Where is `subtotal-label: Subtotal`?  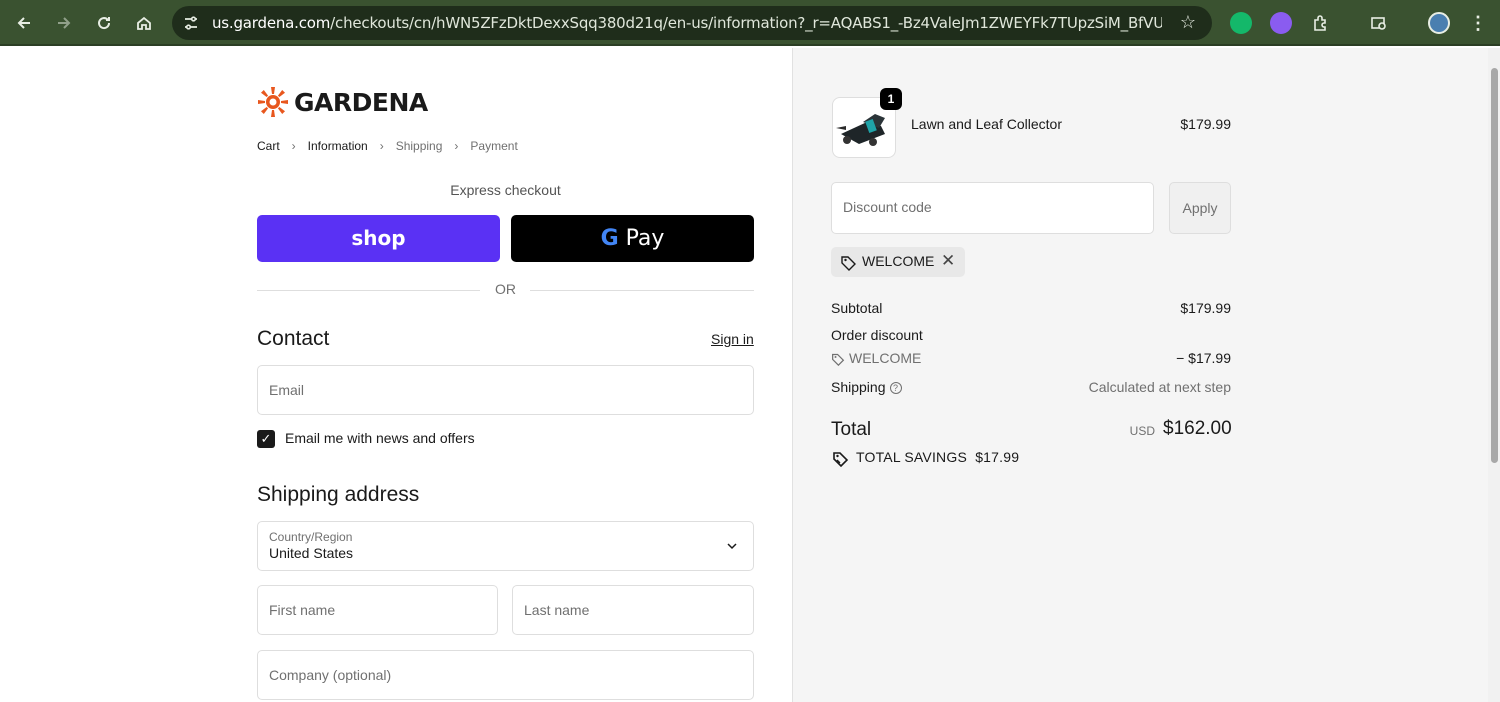
subtotal-label: Subtotal is located at coordinates (857, 308).